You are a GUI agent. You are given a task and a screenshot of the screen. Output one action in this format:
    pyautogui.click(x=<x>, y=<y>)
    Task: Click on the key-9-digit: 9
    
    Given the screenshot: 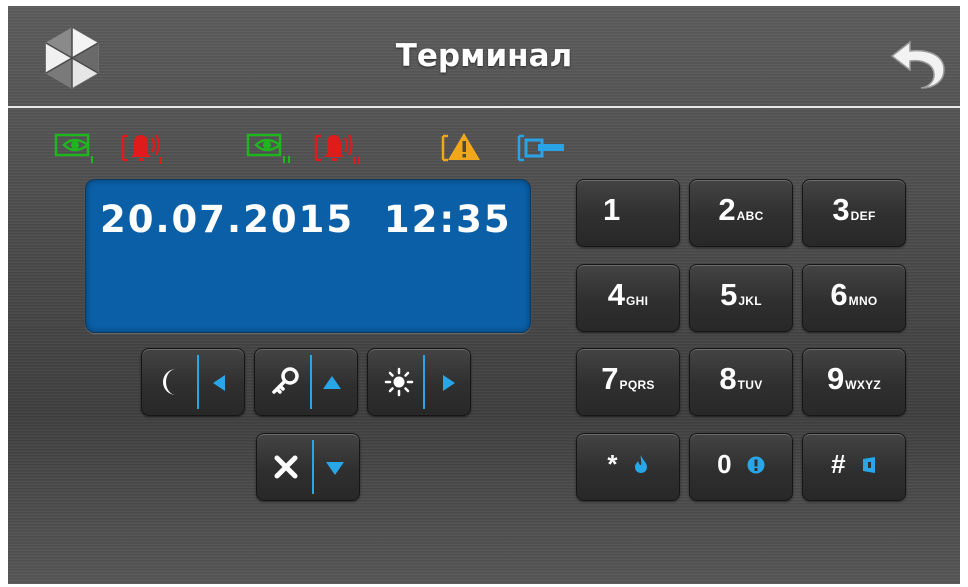 What is the action you would take?
    pyautogui.click(x=835, y=378)
    